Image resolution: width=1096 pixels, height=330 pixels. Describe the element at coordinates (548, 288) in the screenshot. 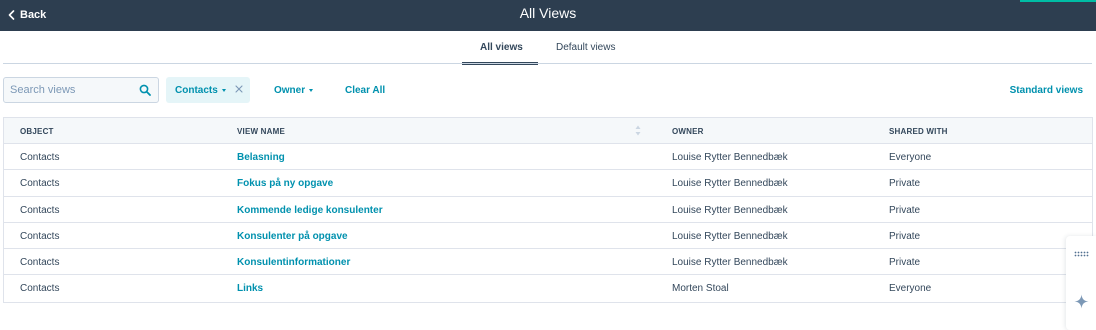

I see `table-row: Contacts Links Morten Stoal Everyone` at that location.